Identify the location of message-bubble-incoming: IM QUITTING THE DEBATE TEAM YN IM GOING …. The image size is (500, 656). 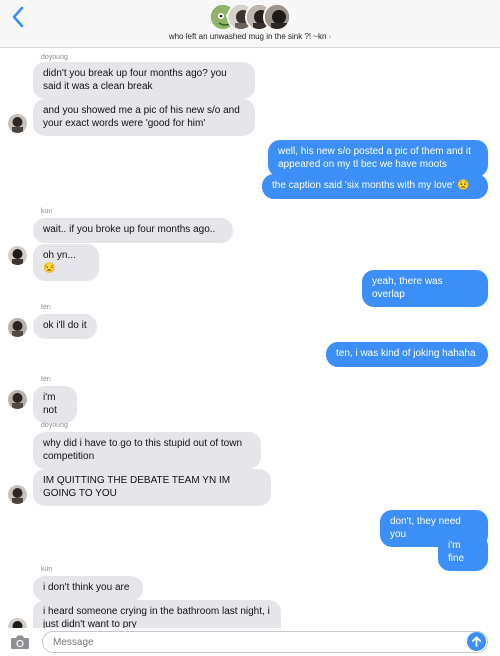
(152, 487).